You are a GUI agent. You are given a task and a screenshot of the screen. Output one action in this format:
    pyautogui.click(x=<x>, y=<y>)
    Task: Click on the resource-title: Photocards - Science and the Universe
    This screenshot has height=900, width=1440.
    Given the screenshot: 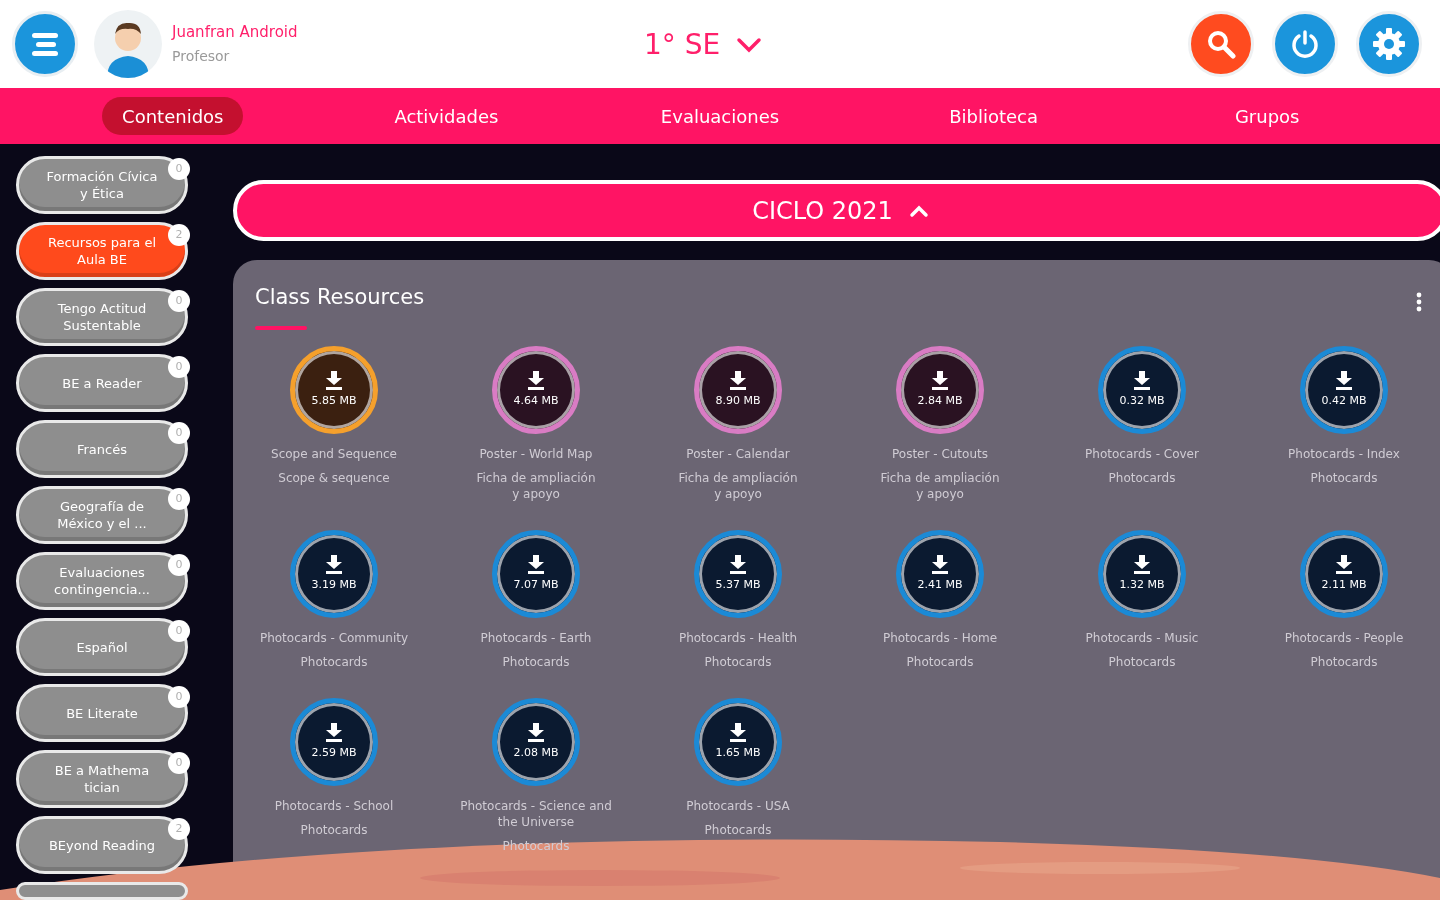 What is the action you would take?
    pyautogui.click(x=536, y=813)
    